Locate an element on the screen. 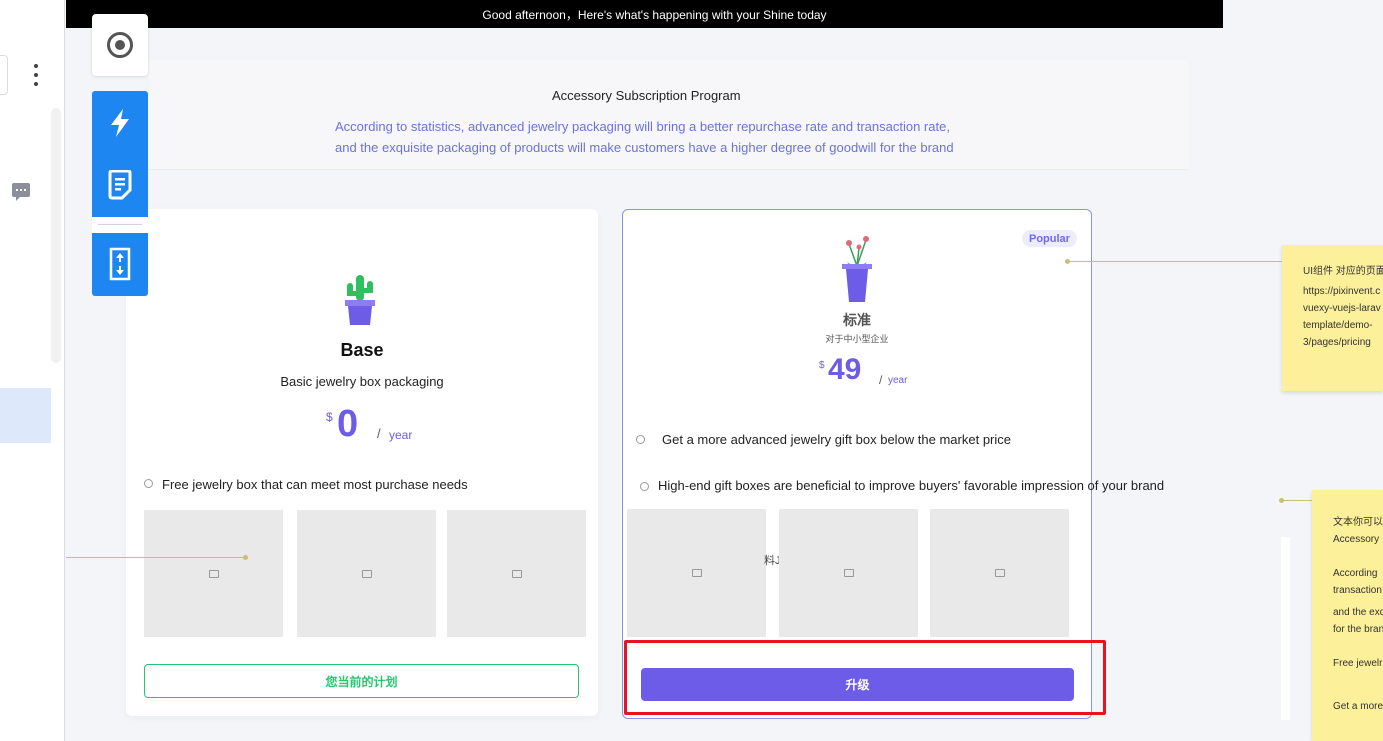  price-value: 0 is located at coordinates (348, 424).